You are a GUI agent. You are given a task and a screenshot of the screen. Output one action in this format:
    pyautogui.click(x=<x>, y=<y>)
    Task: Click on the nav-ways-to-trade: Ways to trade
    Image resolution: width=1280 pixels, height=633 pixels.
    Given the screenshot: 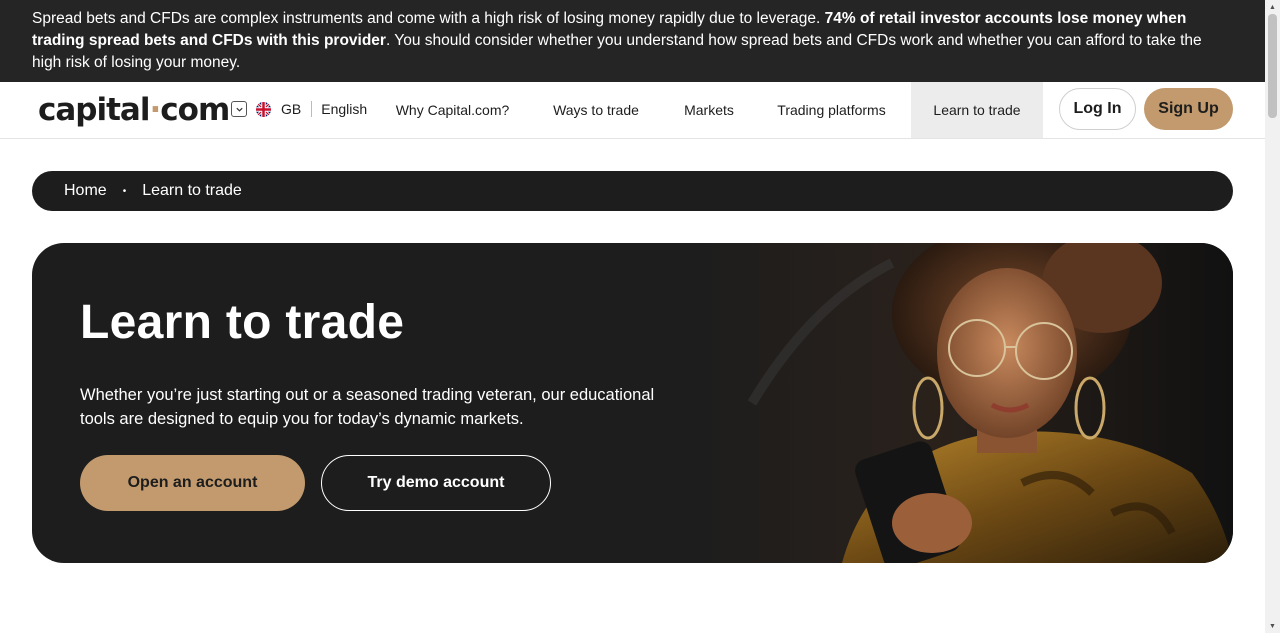 What is the action you would take?
    pyautogui.click(x=596, y=110)
    